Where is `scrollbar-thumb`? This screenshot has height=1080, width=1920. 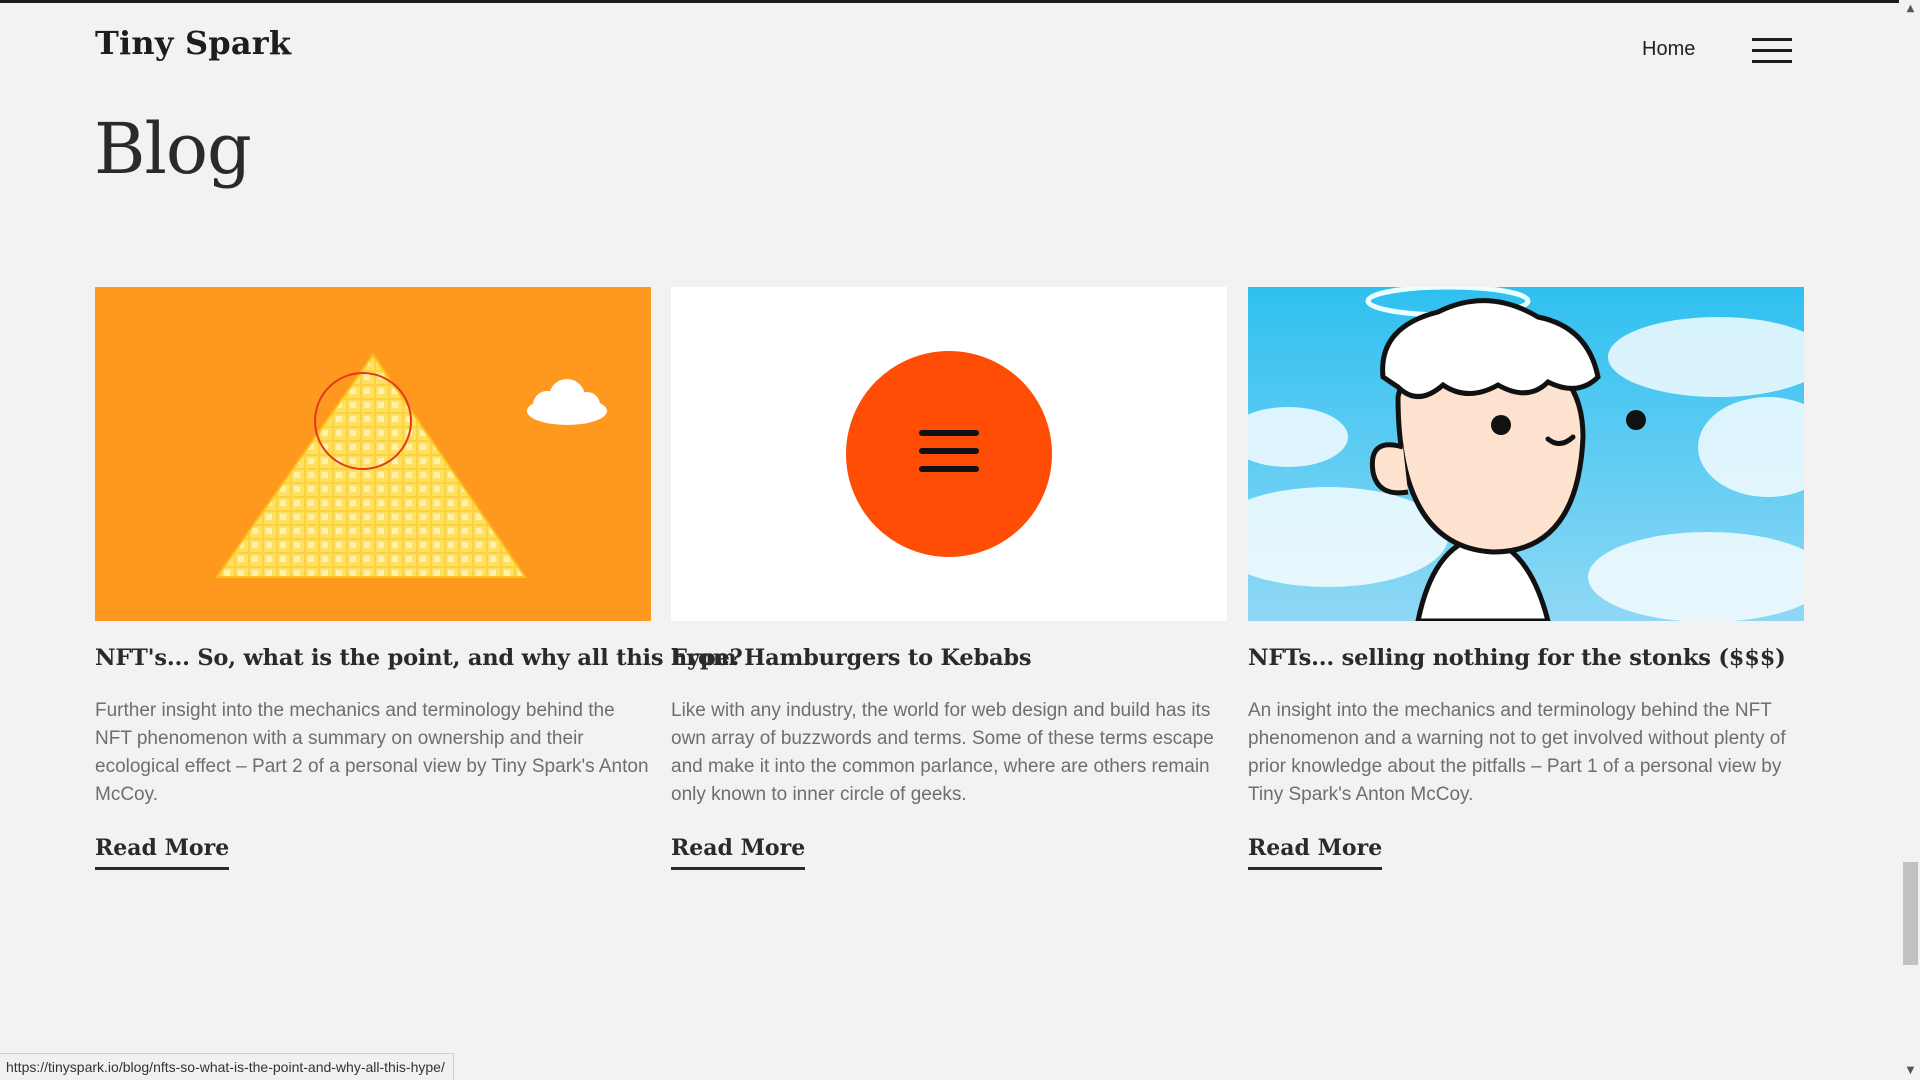
scrollbar-thumb is located at coordinates (1910, 913).